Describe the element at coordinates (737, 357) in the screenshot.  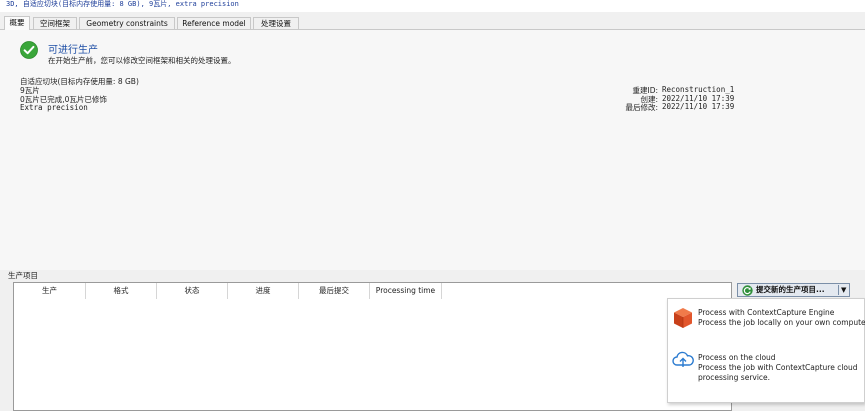
I see `menu-item-title: Process on the cloud` at that location.